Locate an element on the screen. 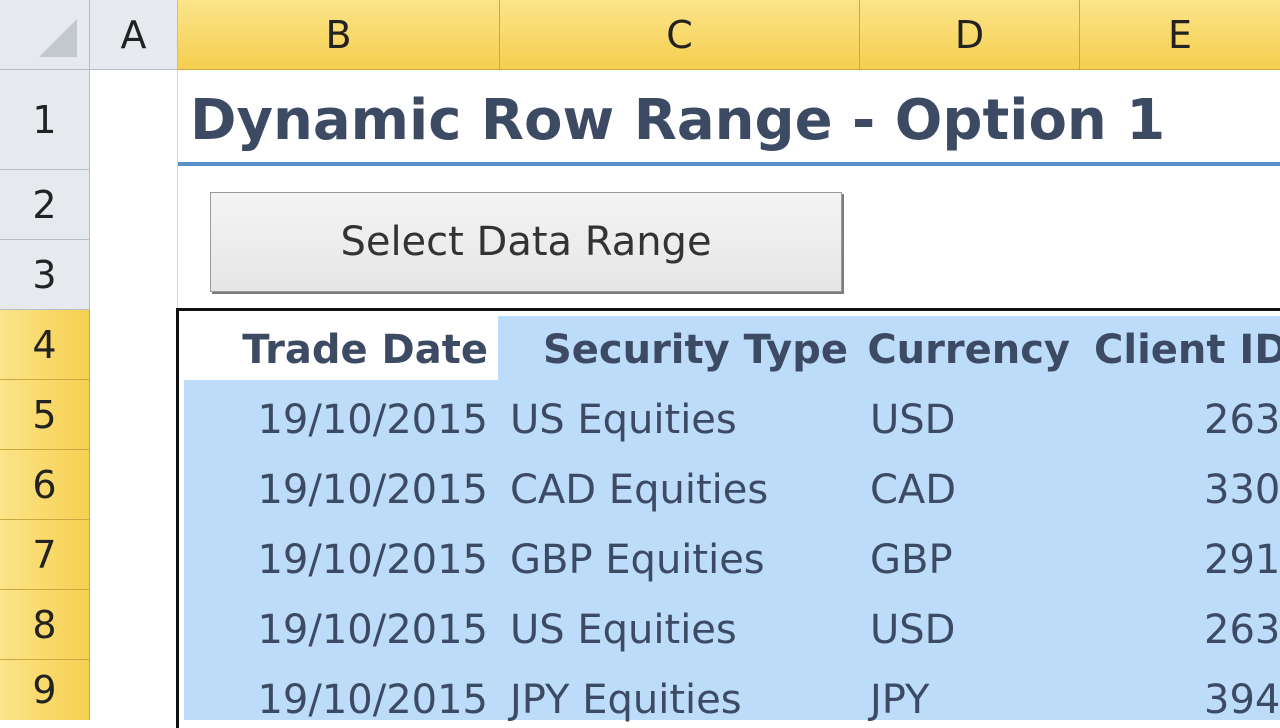  cell-currency: GBP is located at coordinates (911, 560).